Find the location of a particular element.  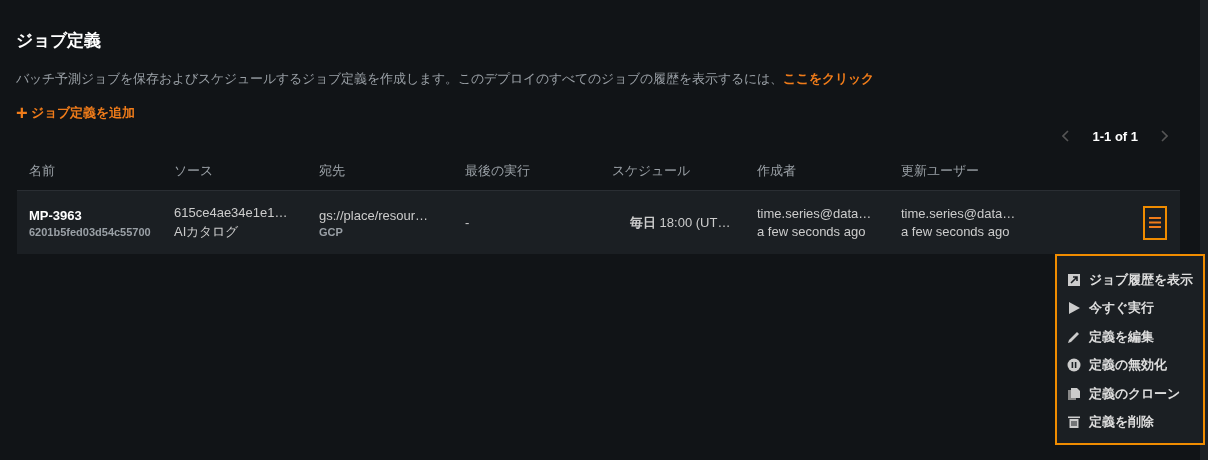

menu-item: 定義を削除 is located at coordinates (1135, 422).